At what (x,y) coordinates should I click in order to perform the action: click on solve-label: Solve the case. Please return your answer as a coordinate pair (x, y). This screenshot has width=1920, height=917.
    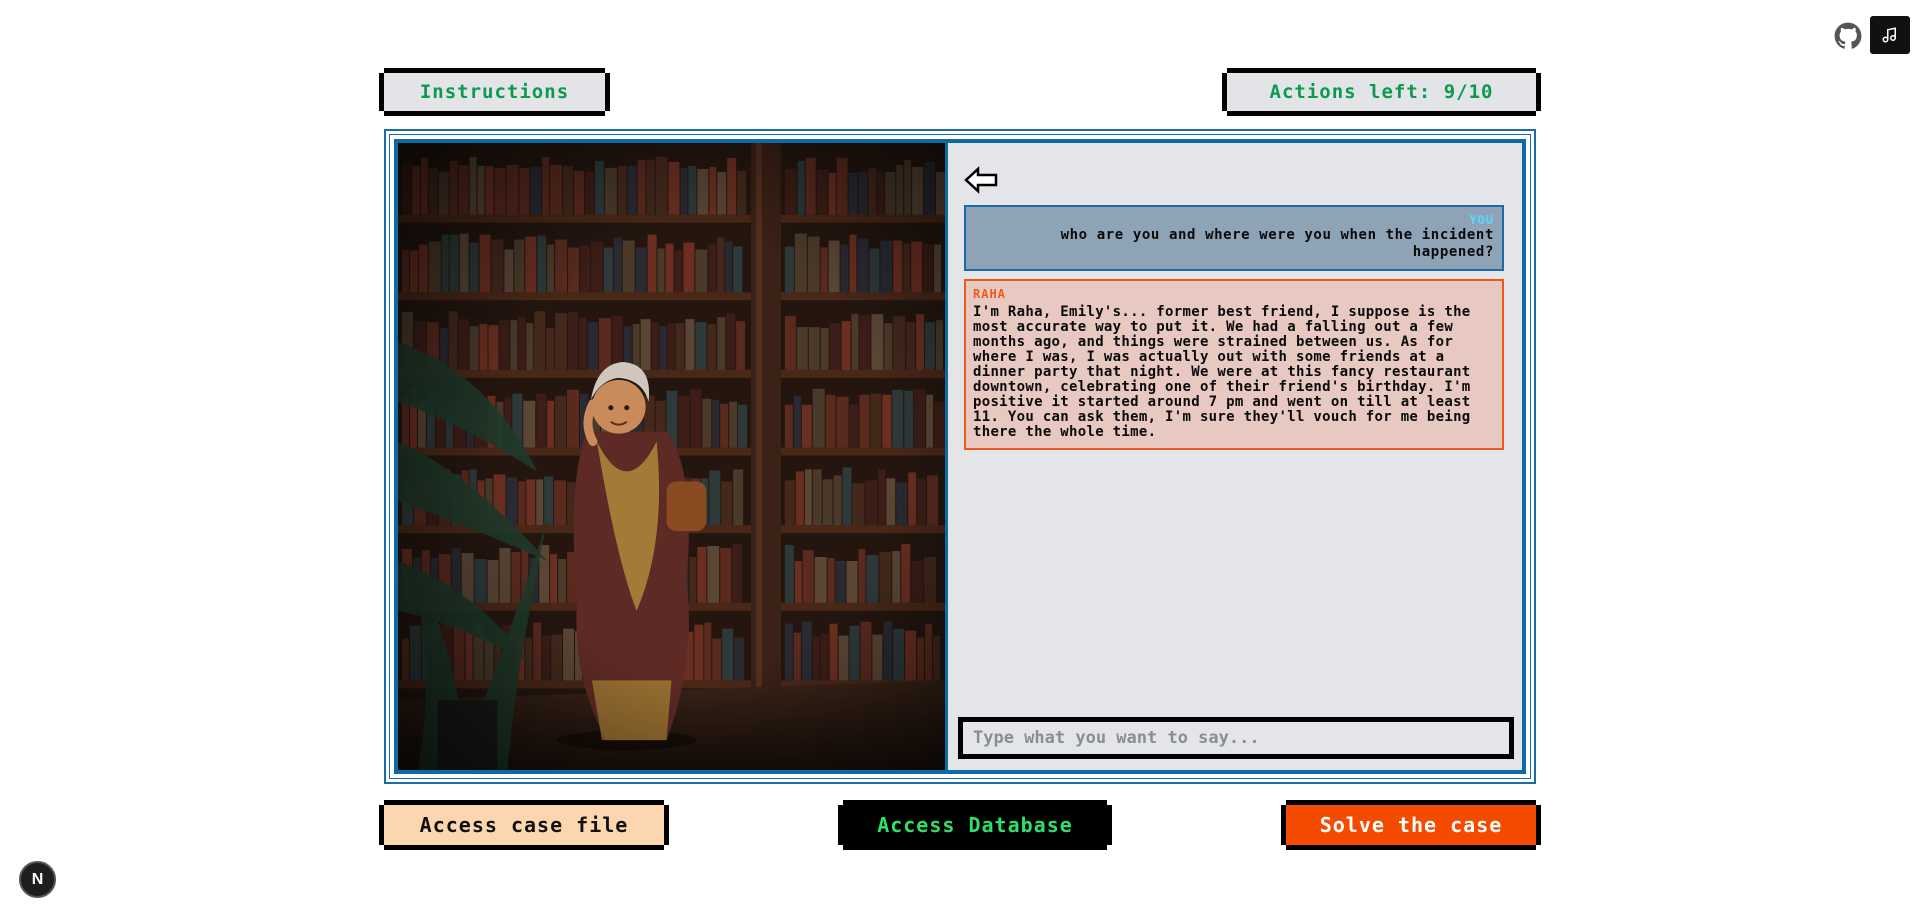
    Looking at the image, I should click on (1411, 825).